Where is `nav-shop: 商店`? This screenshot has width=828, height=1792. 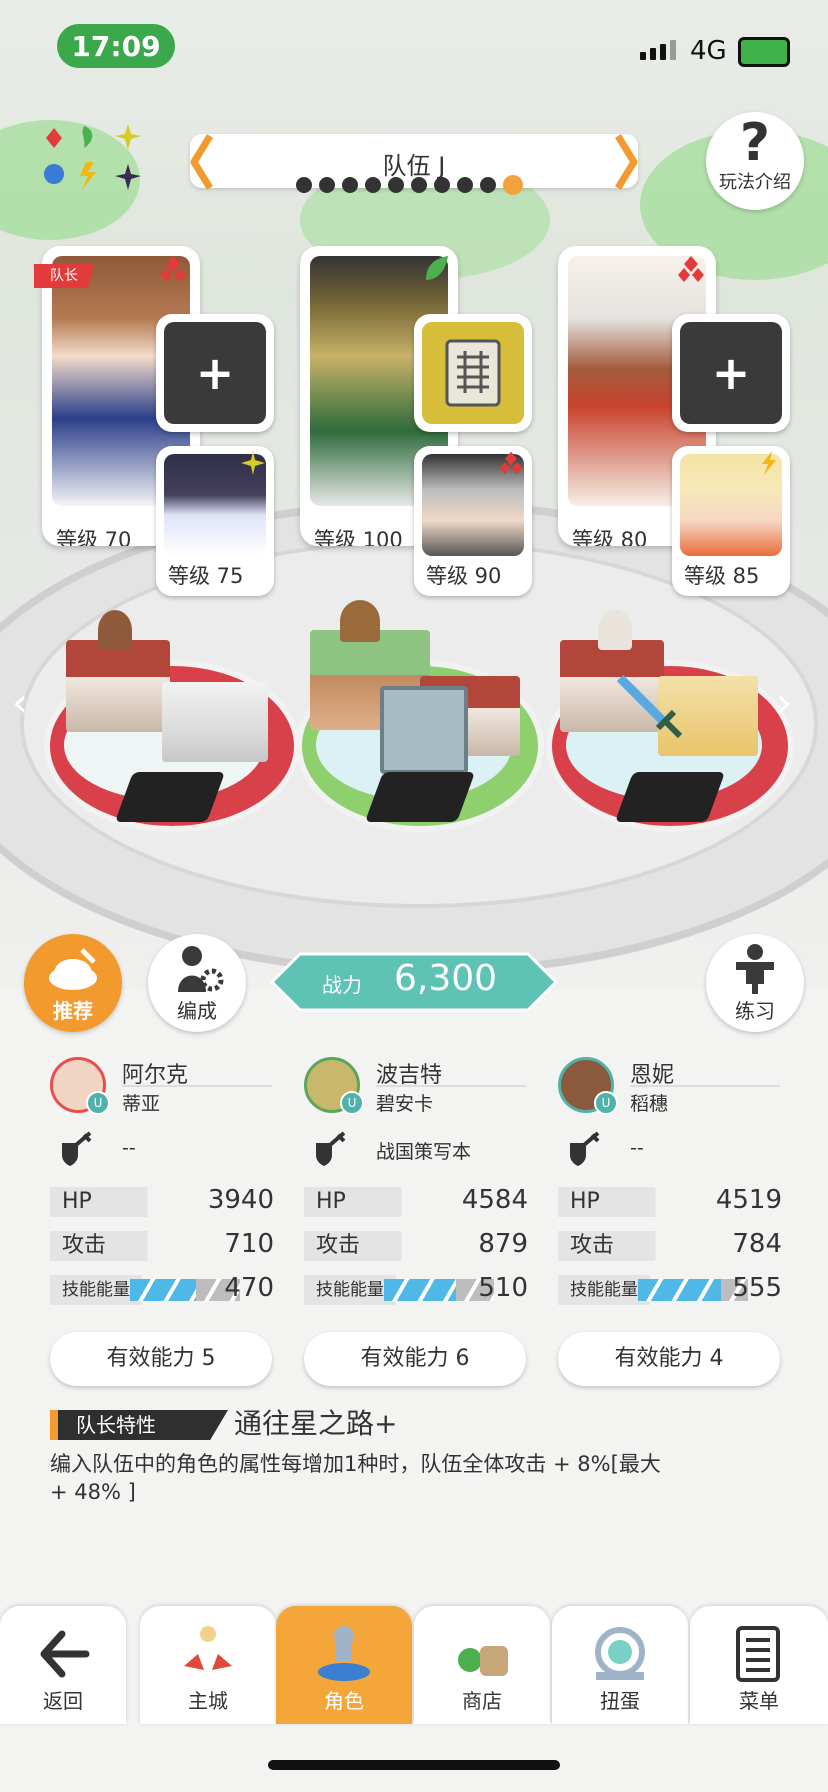 nav-shop: 商店 is located at coordinates (482, 1665).